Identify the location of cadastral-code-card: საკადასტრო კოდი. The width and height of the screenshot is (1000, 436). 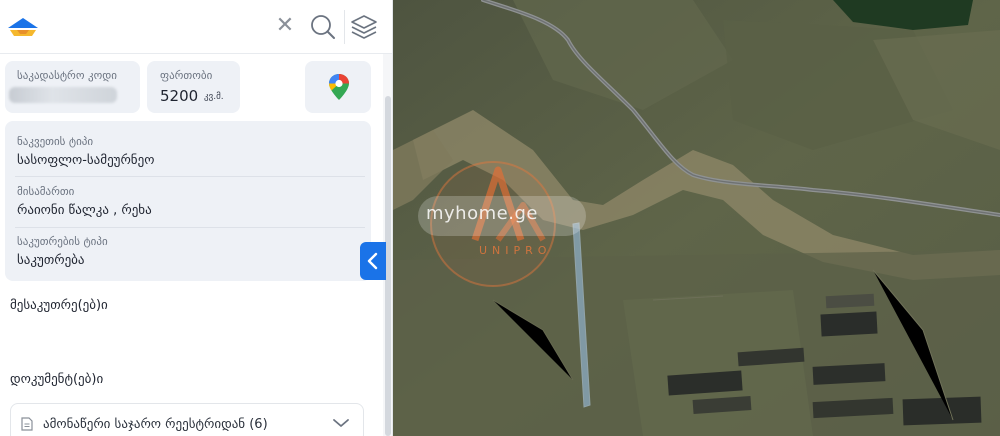
(72, 87).